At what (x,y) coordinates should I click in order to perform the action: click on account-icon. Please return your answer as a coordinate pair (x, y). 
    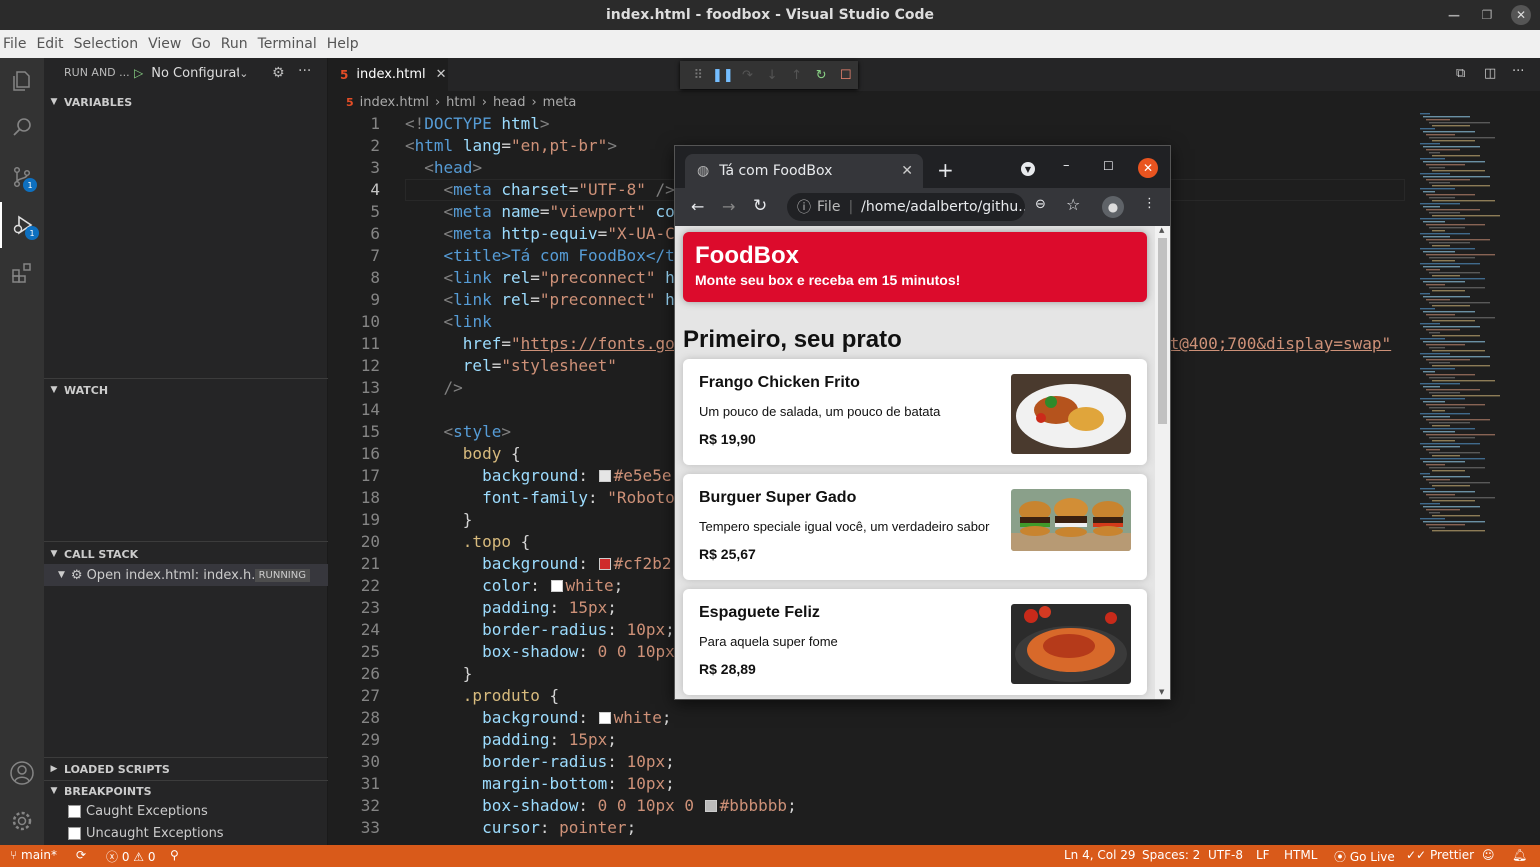
    Looking at the image, I should click on (22, 773).